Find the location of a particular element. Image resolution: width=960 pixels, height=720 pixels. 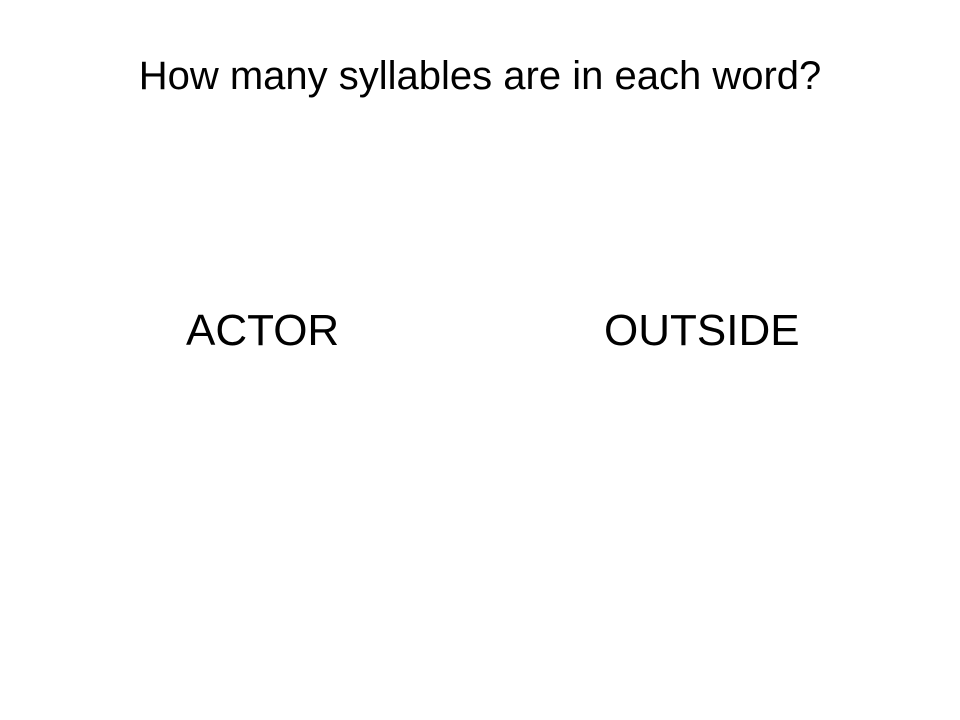

slide-title: How many syllables are in each word? is located at coordinates (480, 76).